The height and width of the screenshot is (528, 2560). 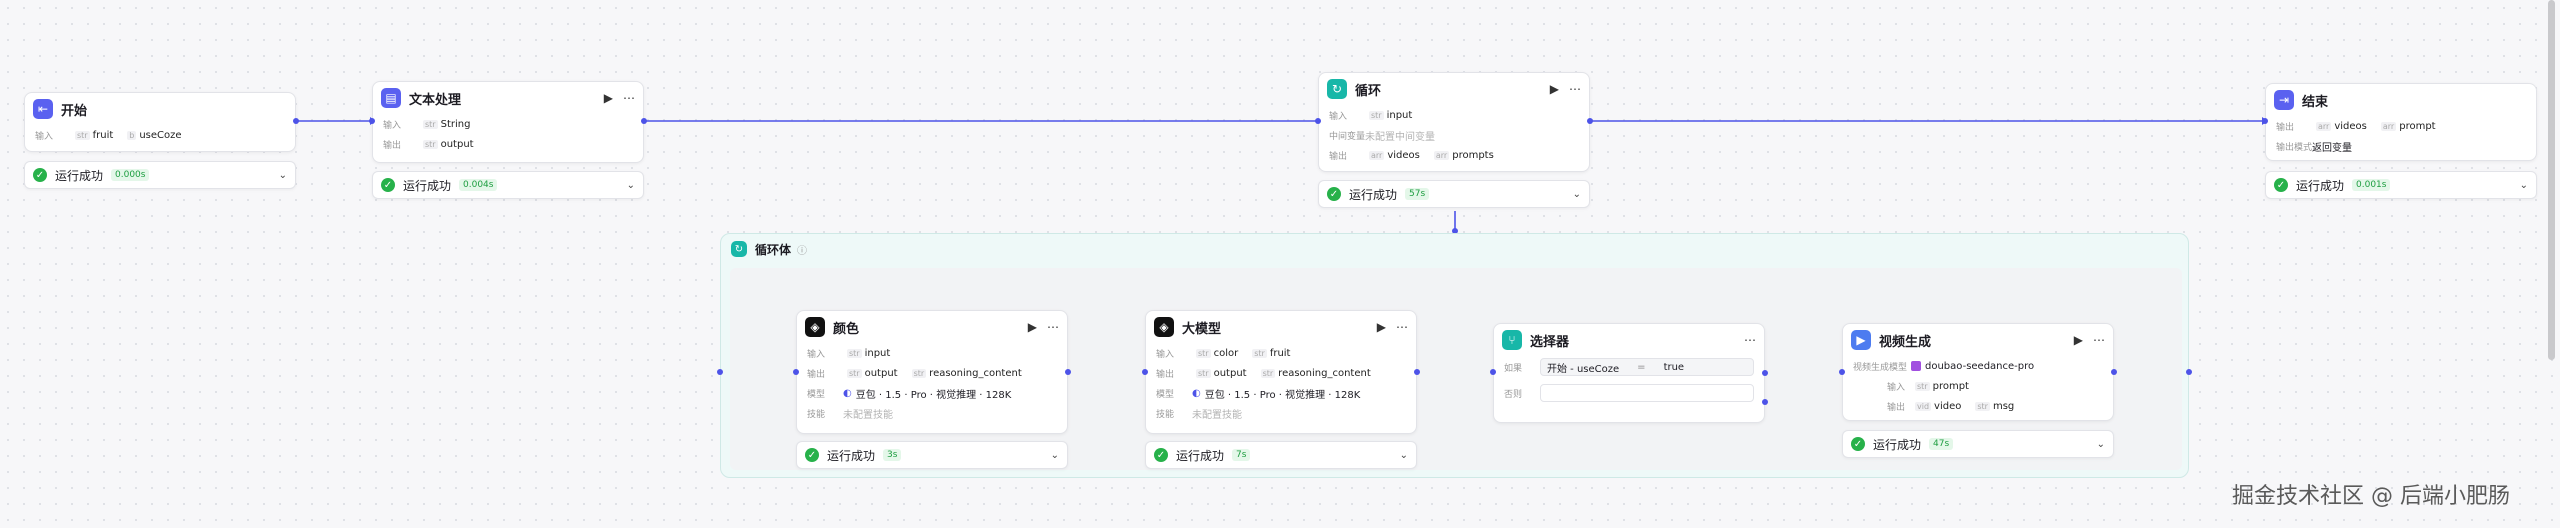 I want to click on llm-icon: ◈, so click(x=1164, y=327).